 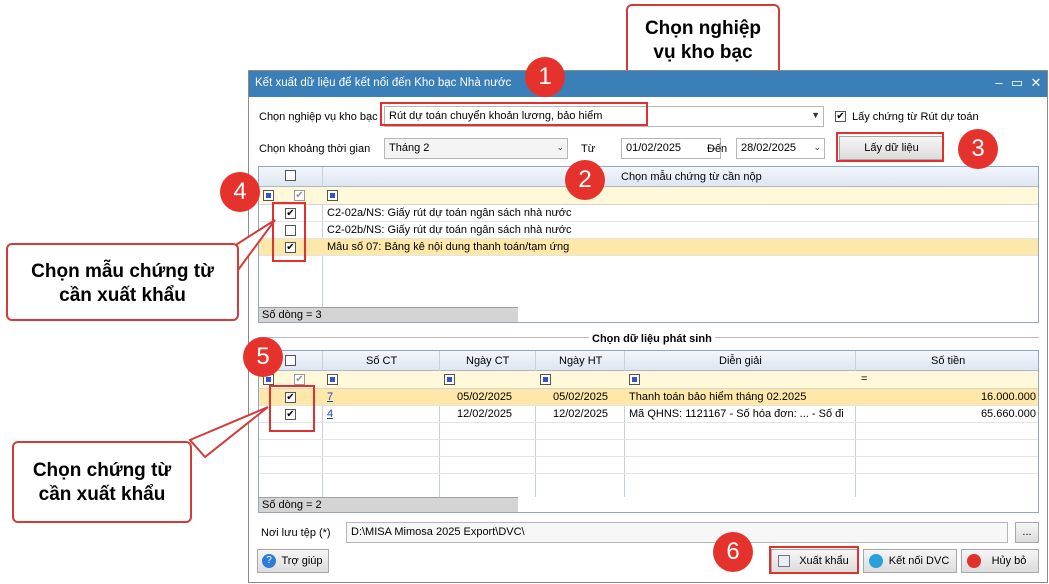 I want to click on template-row-count-text: Số dòng = 3, so click(x=292, y=315).